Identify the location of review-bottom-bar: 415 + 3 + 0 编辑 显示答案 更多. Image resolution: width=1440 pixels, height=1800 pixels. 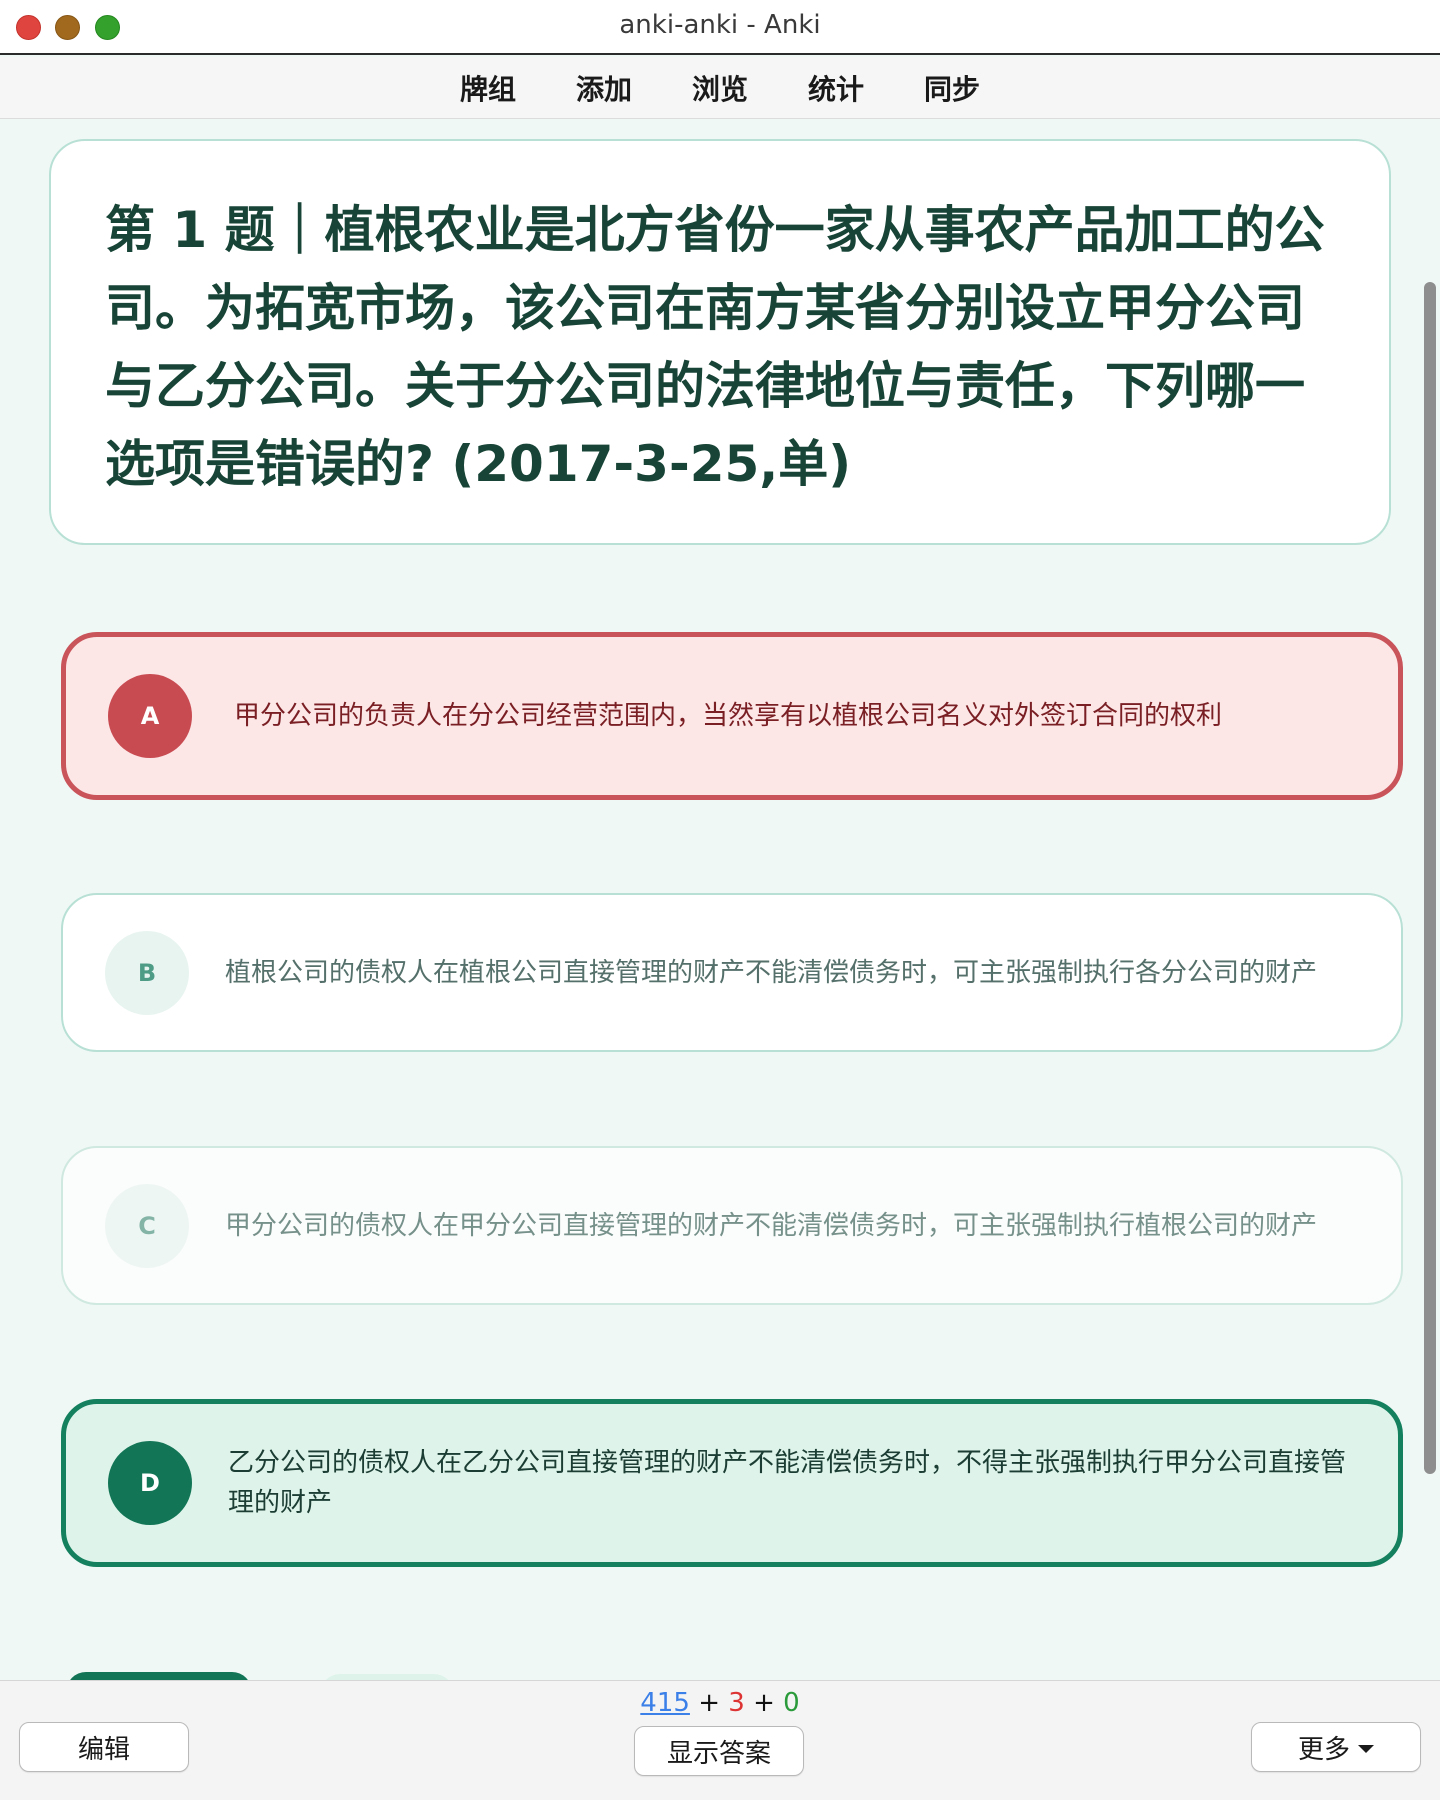
(720, 1740).